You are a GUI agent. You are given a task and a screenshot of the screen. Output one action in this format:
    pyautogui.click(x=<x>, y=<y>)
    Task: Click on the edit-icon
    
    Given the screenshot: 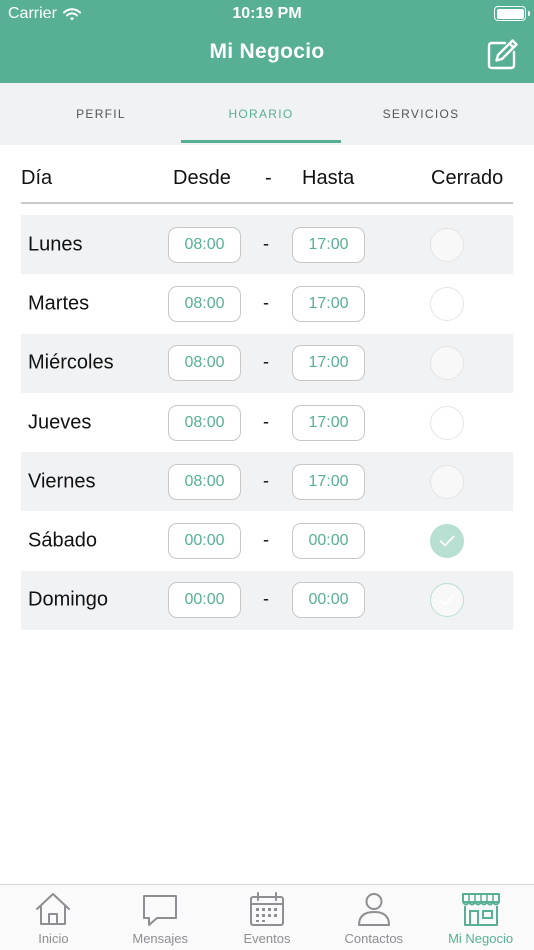 What is the action you would take?
    pyautogui.click(x=503, y=54)
    